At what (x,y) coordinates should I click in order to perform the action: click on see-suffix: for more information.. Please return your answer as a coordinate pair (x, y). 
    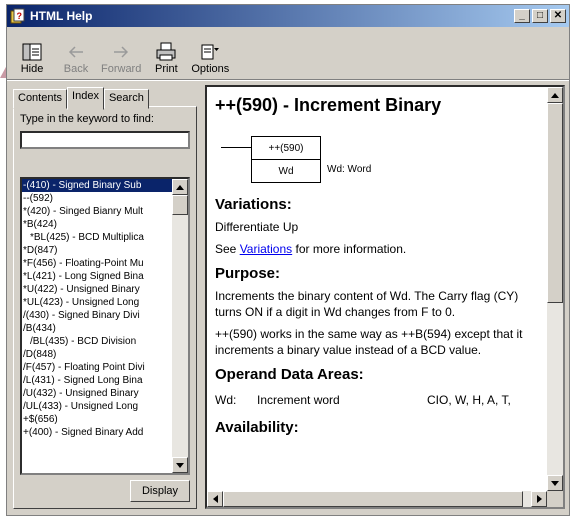
    Looking at the image, I should click on (349, 249).